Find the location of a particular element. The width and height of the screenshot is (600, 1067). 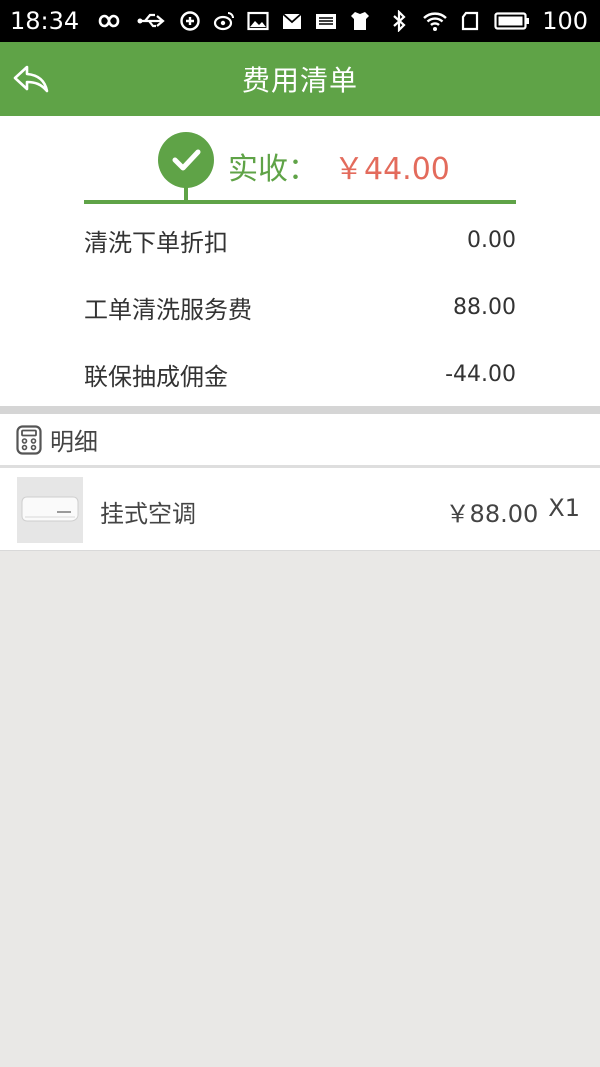

item-price-group: ￥88.00 X1 is located at coordinates (513, 511).